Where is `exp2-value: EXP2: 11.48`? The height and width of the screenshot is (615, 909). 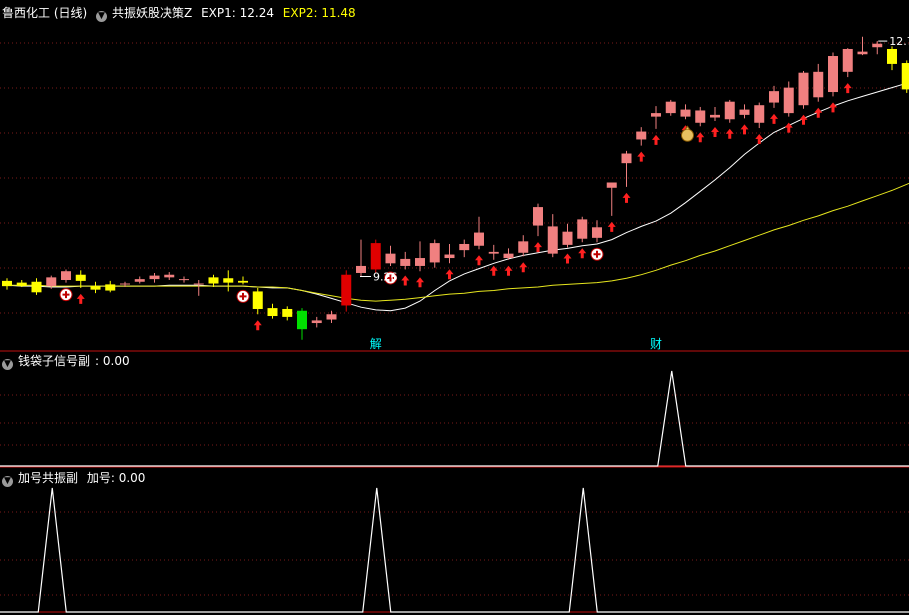
exp2-value: EXP2: 11.48 is located at coordinates (319, 13).